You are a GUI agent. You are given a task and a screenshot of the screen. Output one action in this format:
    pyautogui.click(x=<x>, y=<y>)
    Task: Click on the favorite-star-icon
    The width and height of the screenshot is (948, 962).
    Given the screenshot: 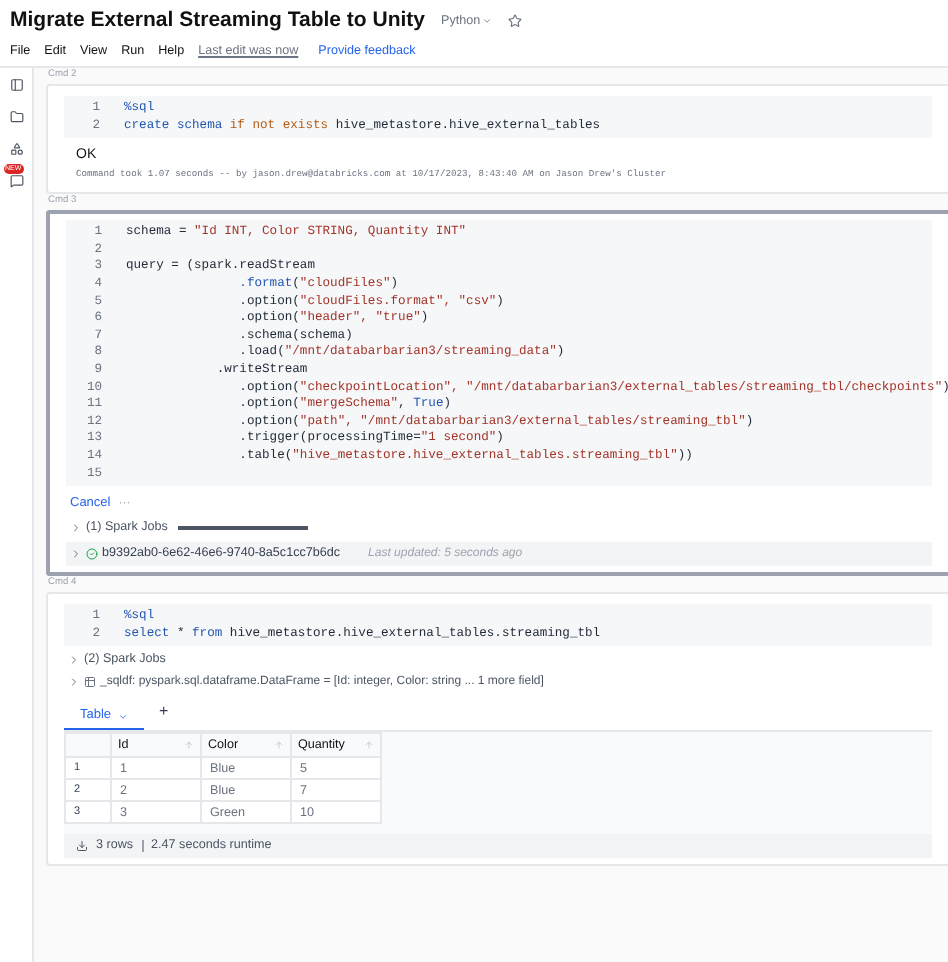 What is the action you would take?
    pyautogui.click(x=515, y=21)
    